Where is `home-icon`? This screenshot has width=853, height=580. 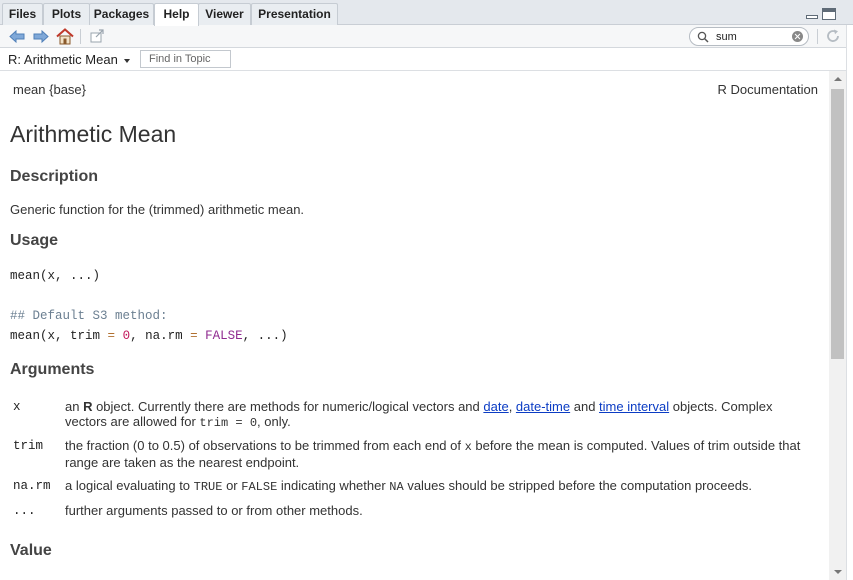 home-icon is located at coordinates (65, 36).